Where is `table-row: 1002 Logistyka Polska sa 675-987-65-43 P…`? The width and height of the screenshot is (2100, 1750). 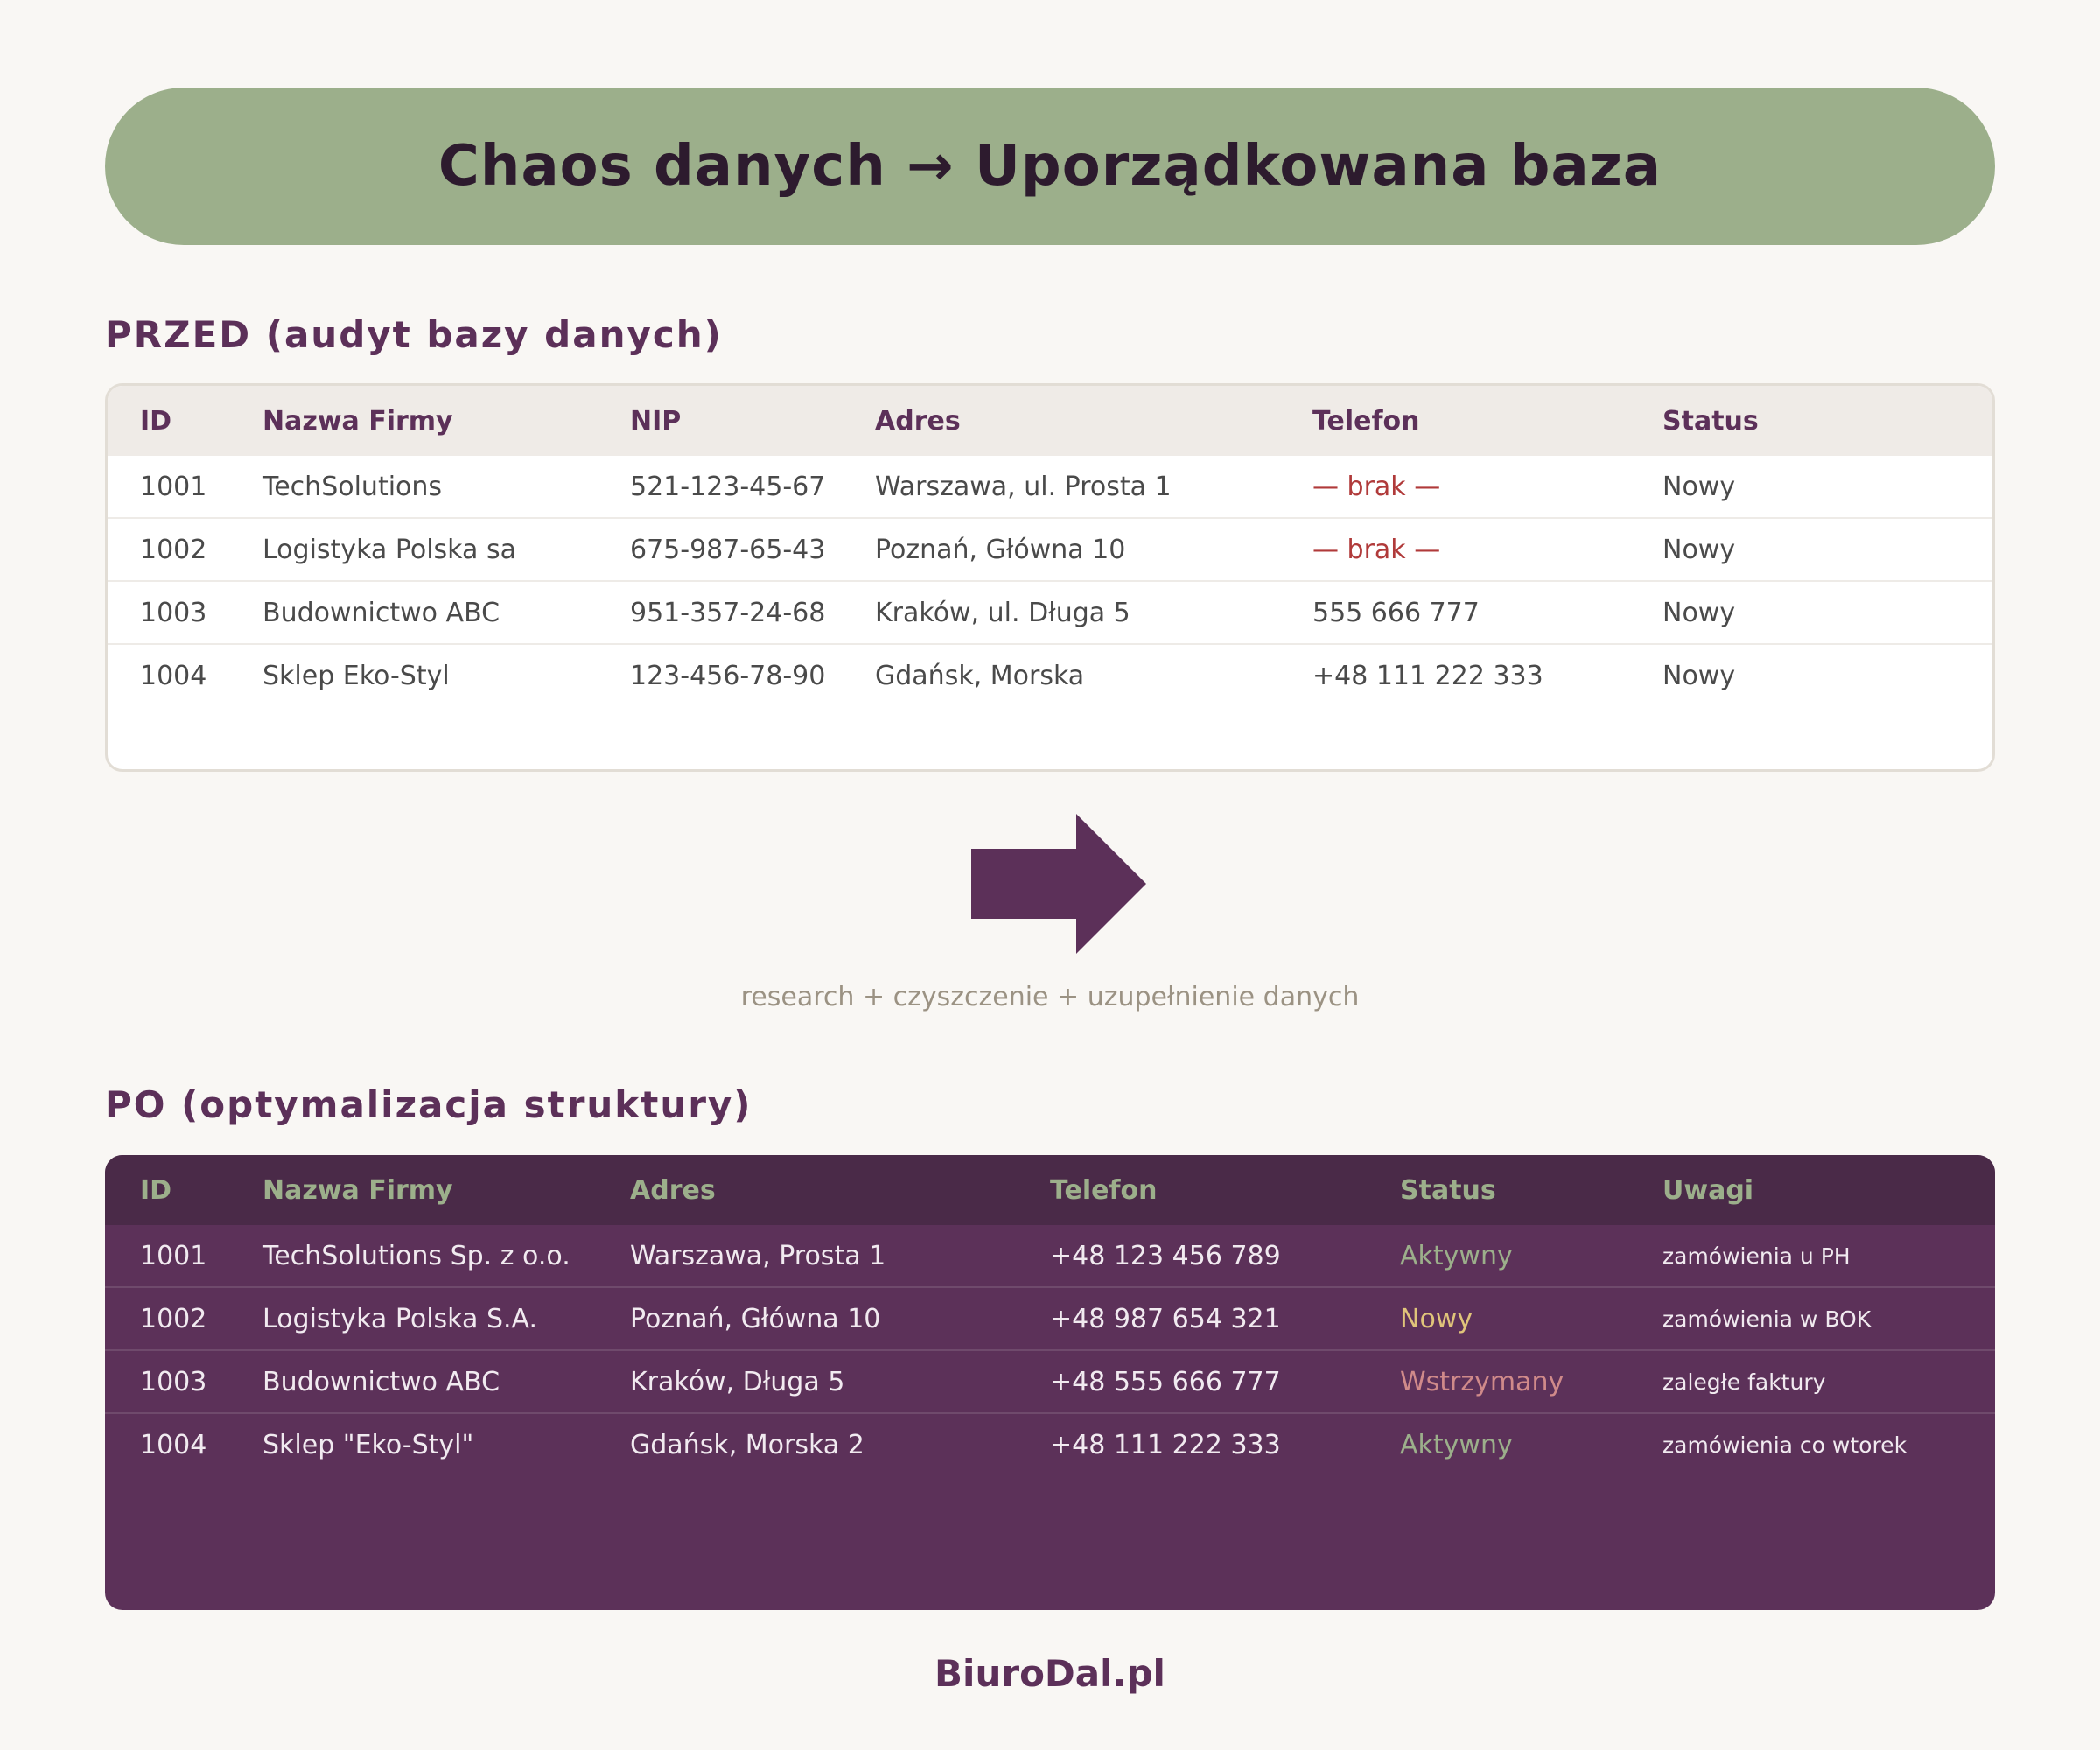
table-row: 1002 Logistyka Polska sa 675-987-65-43 P… is located at coordinates (1050, 550).